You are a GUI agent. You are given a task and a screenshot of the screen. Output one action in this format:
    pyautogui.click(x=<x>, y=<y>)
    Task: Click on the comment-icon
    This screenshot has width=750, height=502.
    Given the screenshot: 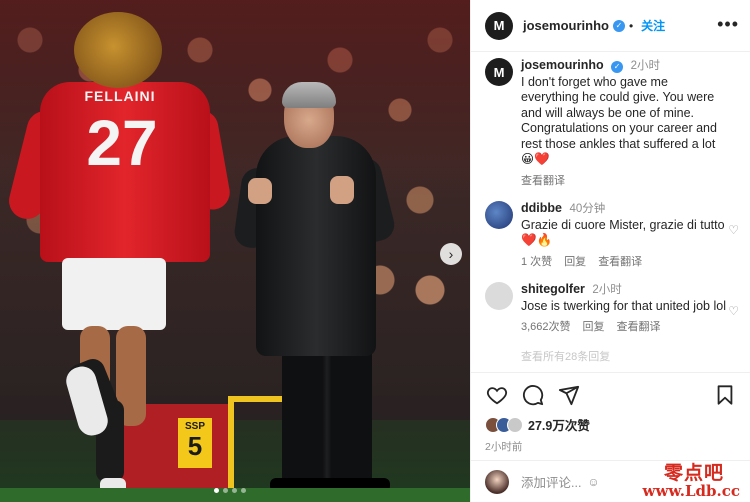 What is the action you would take?
    pyautogui.click(x=533, y=395)
    